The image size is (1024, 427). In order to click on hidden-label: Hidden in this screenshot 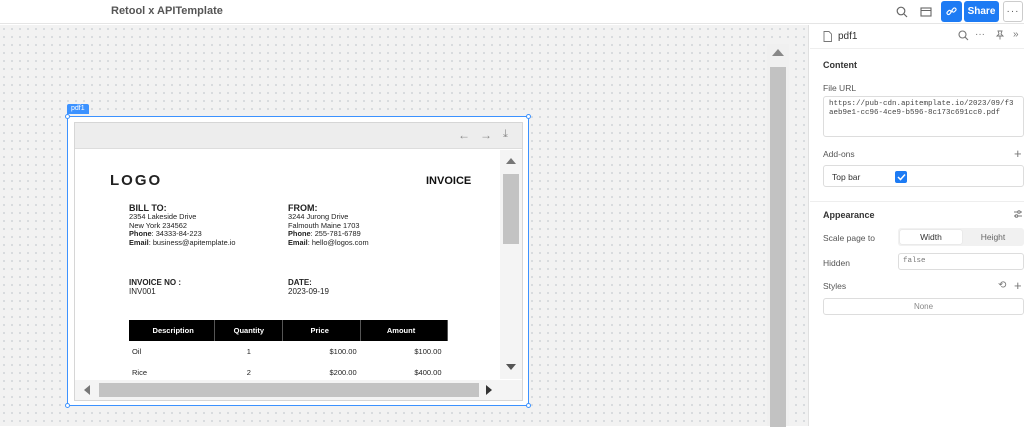, I will do `click(836, 263)`.